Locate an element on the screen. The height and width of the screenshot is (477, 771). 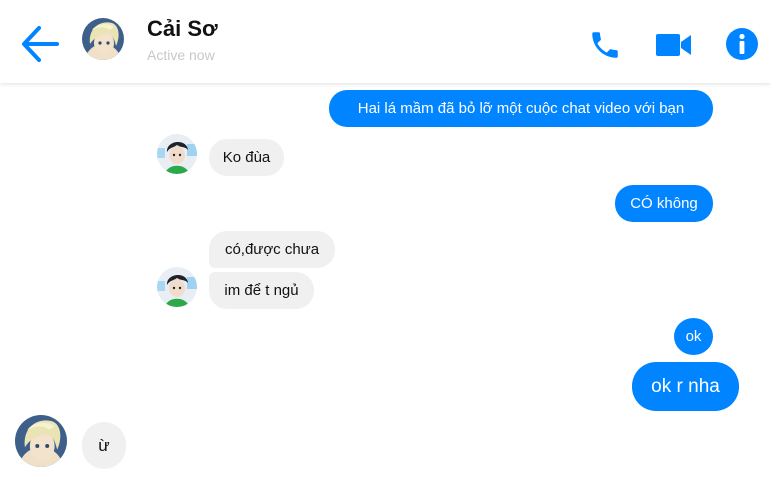
contact-avatar-small is located at coordinates (41, 441).